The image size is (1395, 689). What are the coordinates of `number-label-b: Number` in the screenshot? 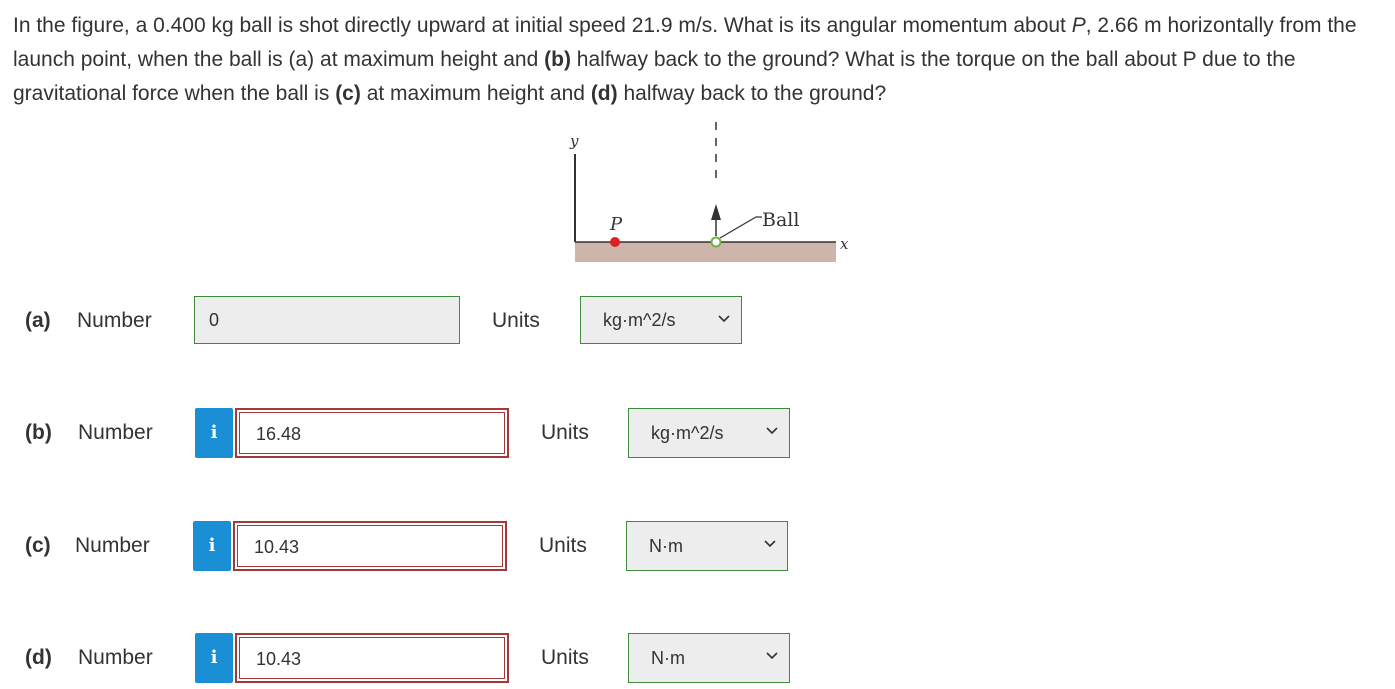 It's located at (115, 432).